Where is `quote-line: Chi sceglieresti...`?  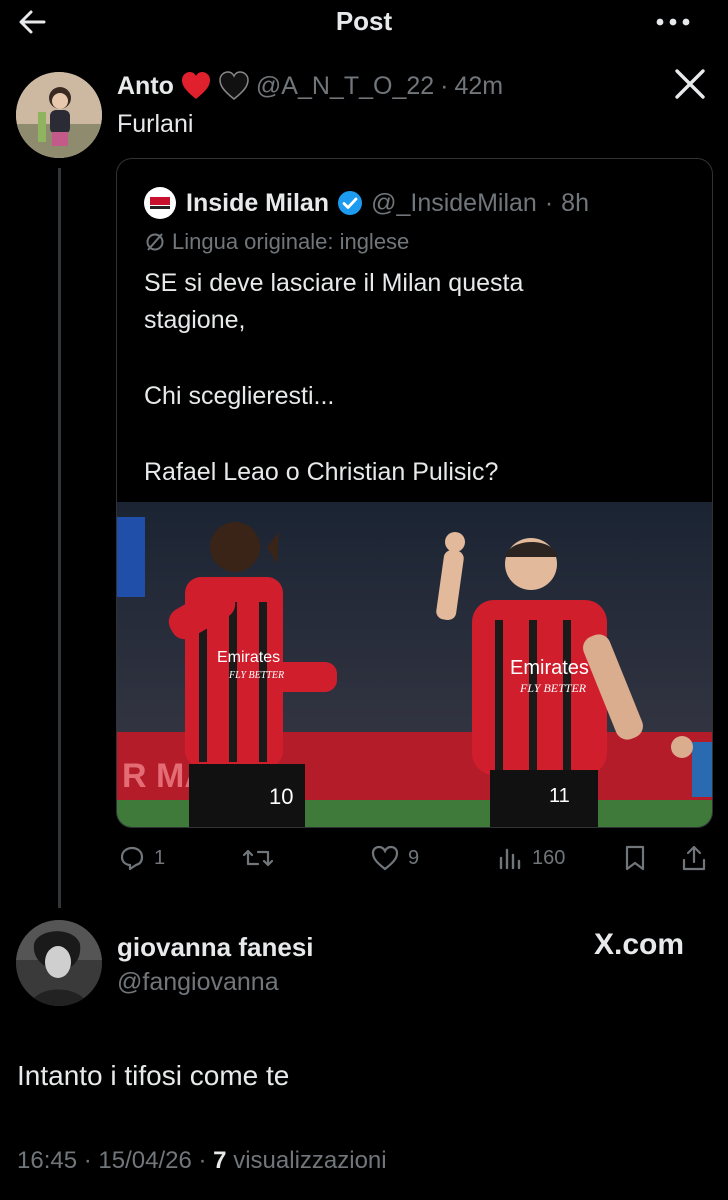 quote-line: Chi sceglieresti... is located at coordinates (239, 396).